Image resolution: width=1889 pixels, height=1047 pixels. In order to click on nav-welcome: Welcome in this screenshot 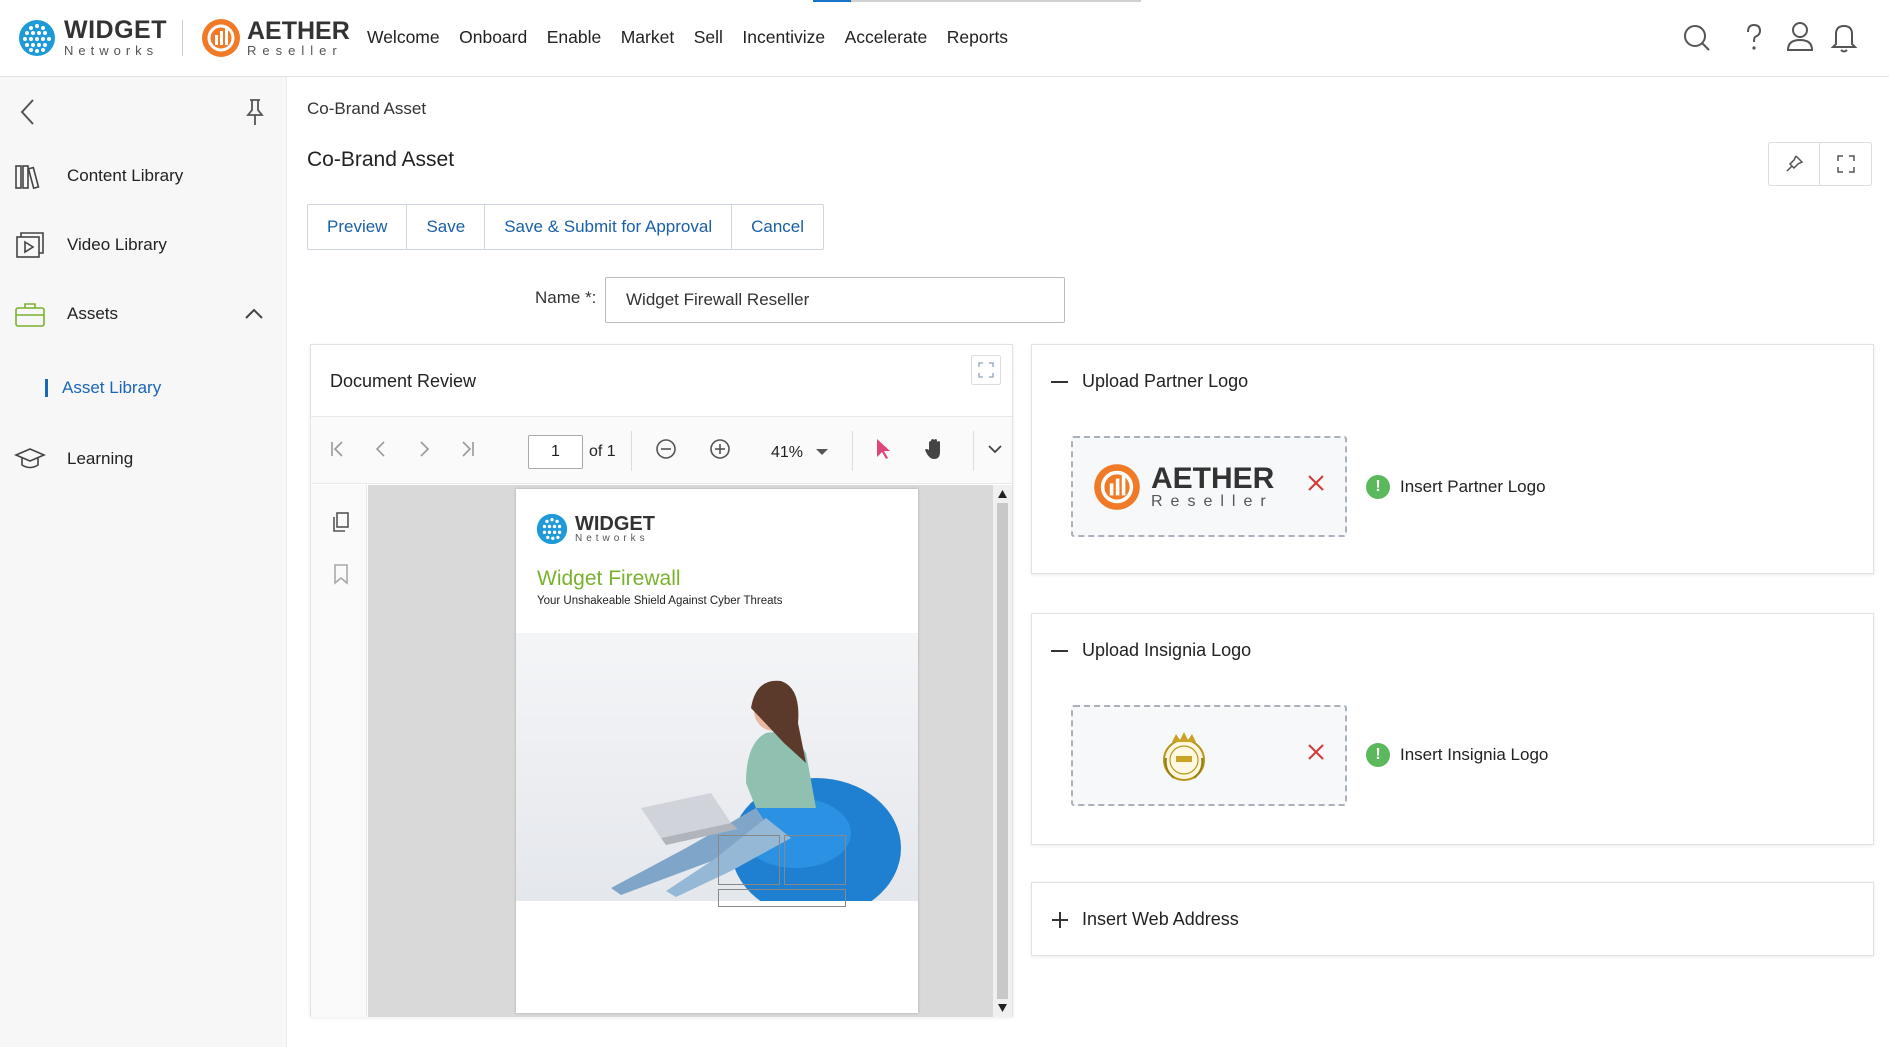, I will do `click(403, 37)`.